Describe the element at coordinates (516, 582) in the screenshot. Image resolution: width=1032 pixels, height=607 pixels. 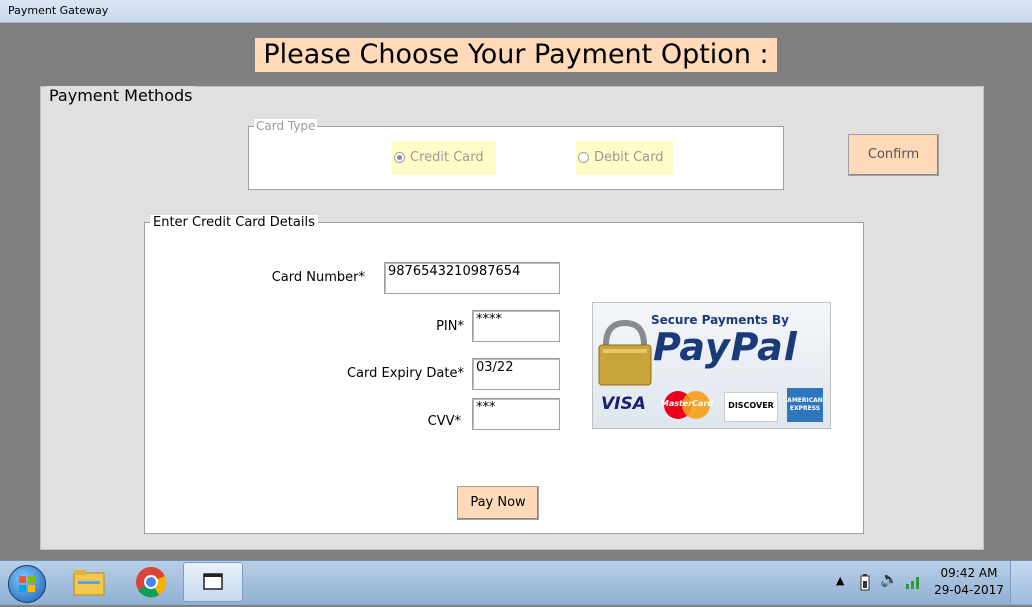
I see `taskbar: ▲ 🔈 09:42 AM 29-04-2017` at that location.